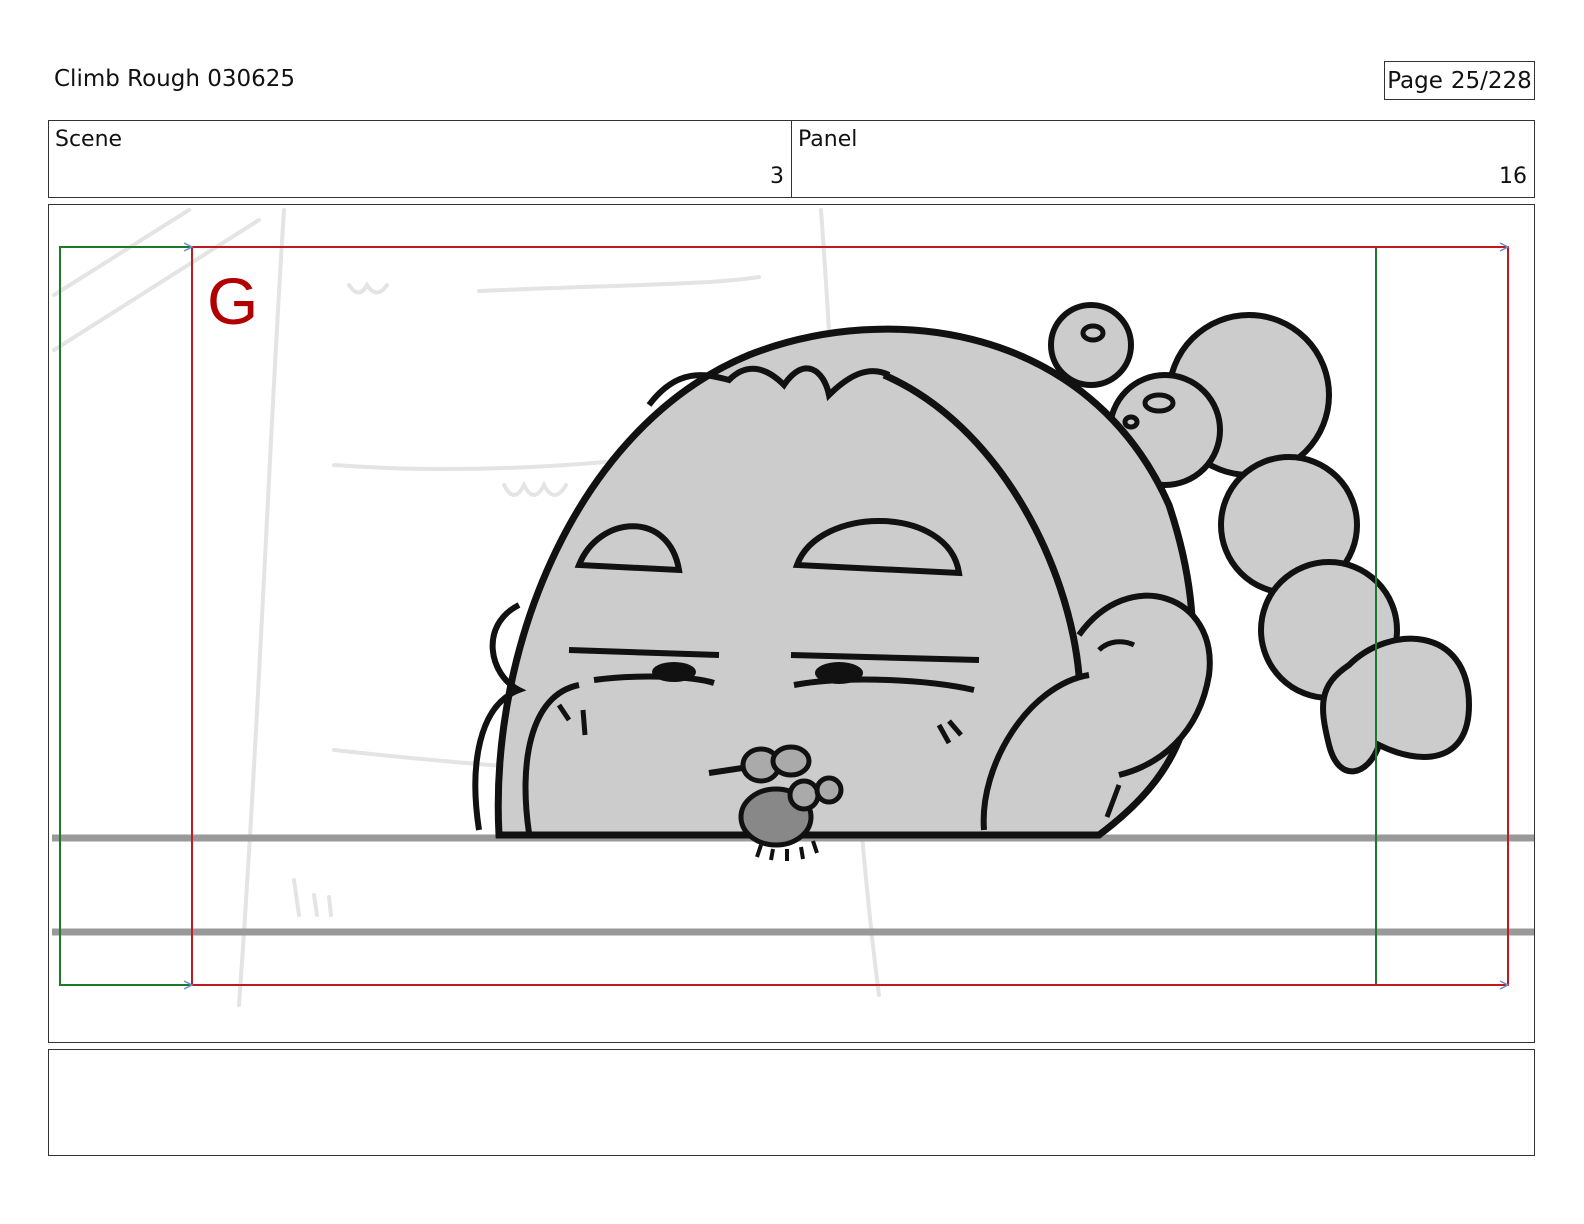 The image size is (1584, 1224). Describe the element at coordinates (233, 301) in the screenshot. I see `camera-field-label: G` at that location.